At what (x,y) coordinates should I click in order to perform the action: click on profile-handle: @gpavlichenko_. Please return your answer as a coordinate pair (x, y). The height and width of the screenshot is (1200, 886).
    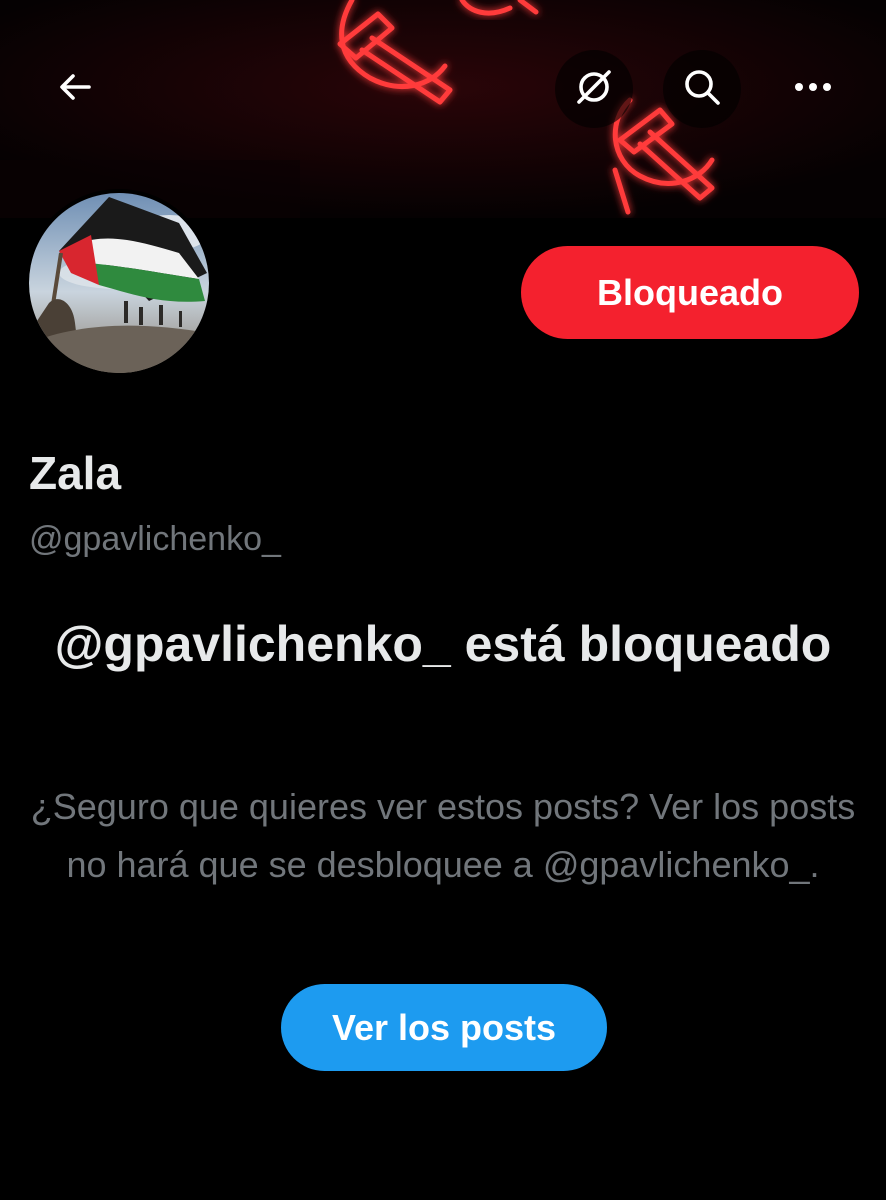
    Looking at the image, I should click on (155, 539).